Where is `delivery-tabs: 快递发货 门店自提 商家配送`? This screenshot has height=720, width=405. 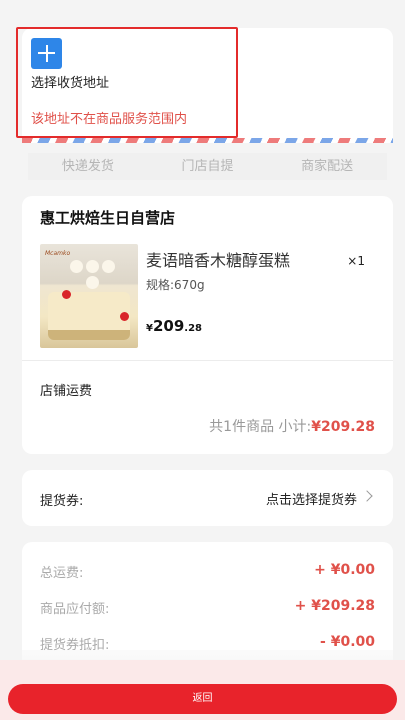
delivery-tabs: 快递发货 门店自提 商家配送 is located at coordinates (207, 166).